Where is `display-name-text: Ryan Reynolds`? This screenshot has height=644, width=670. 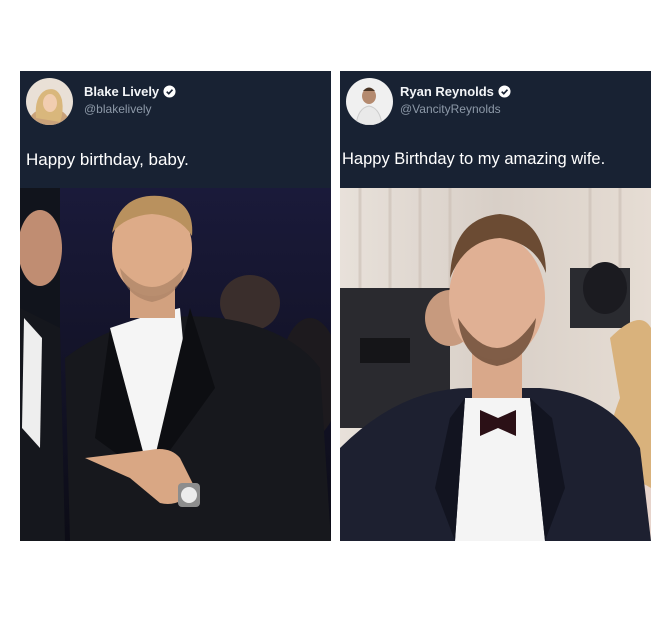 display-name-text: Ryan Reynolds is located at coordinates (447, 91).